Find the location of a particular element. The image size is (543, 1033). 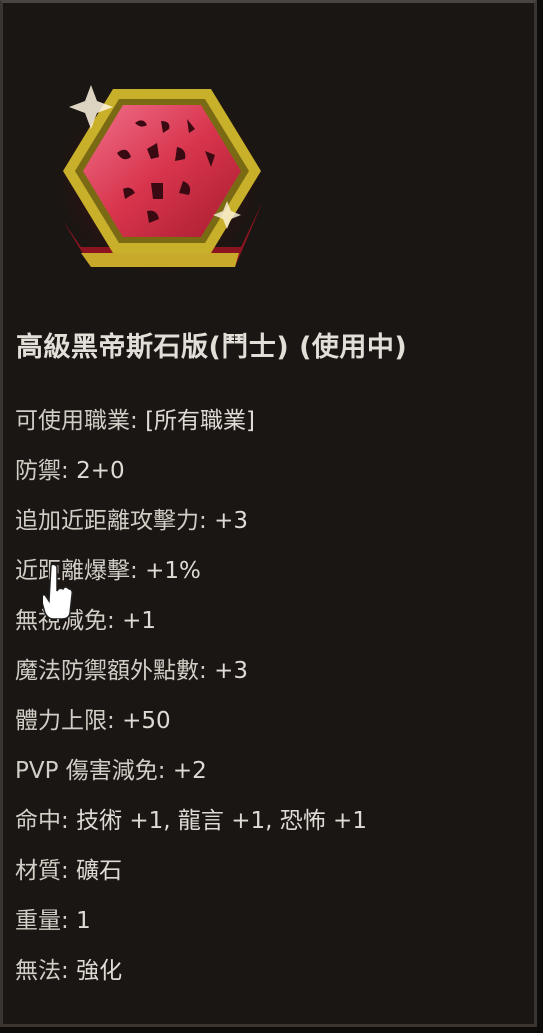

stat-material: 材質: 礦石 is located at coordinates (191, 876).